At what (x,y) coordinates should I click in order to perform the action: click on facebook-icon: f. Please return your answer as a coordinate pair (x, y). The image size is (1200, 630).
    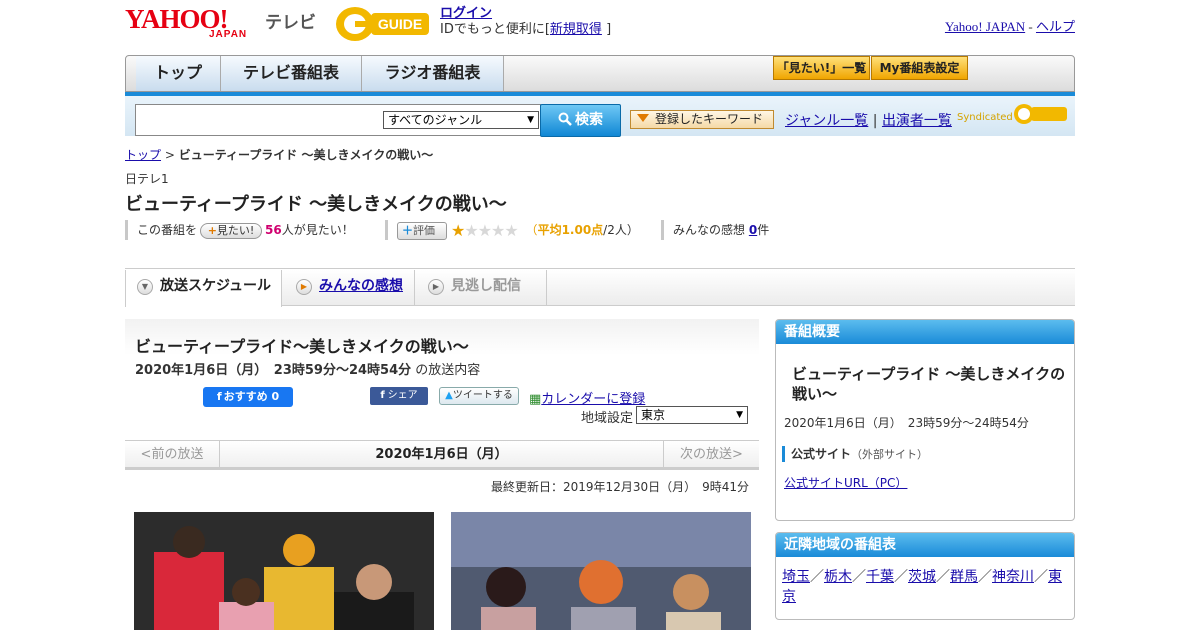
    Looking at the image, I should click on (219, 396).